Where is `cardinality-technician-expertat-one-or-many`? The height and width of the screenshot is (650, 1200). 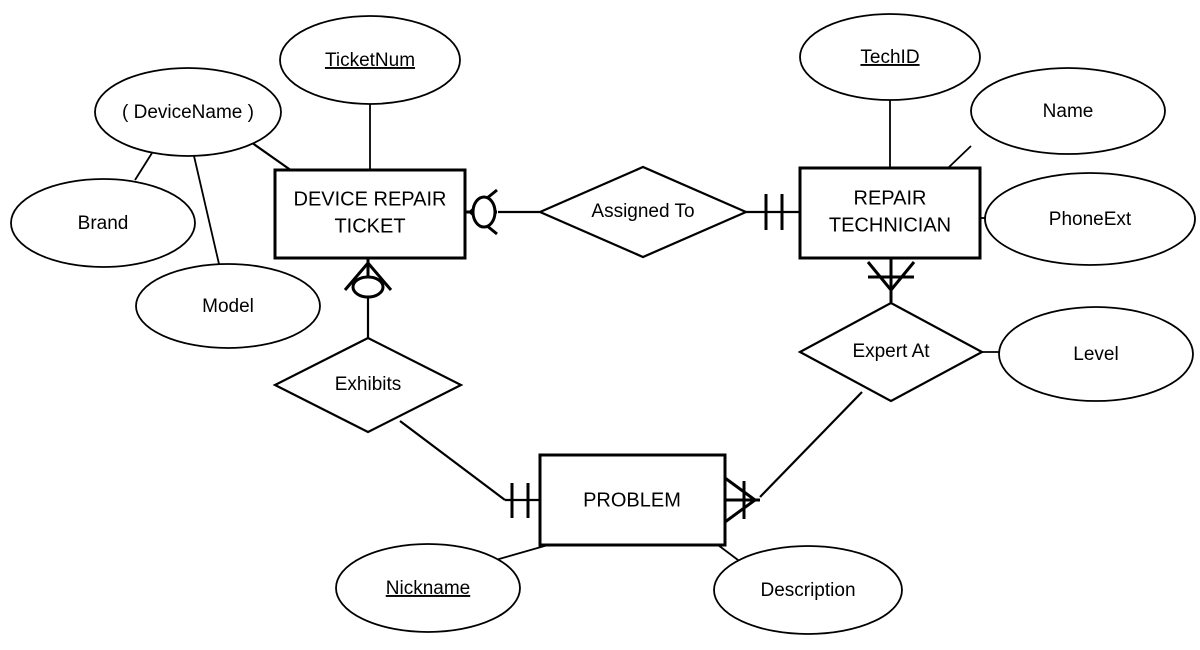
cardinality-technician-expertat-one-or-many is located at coordinates (891, 280).